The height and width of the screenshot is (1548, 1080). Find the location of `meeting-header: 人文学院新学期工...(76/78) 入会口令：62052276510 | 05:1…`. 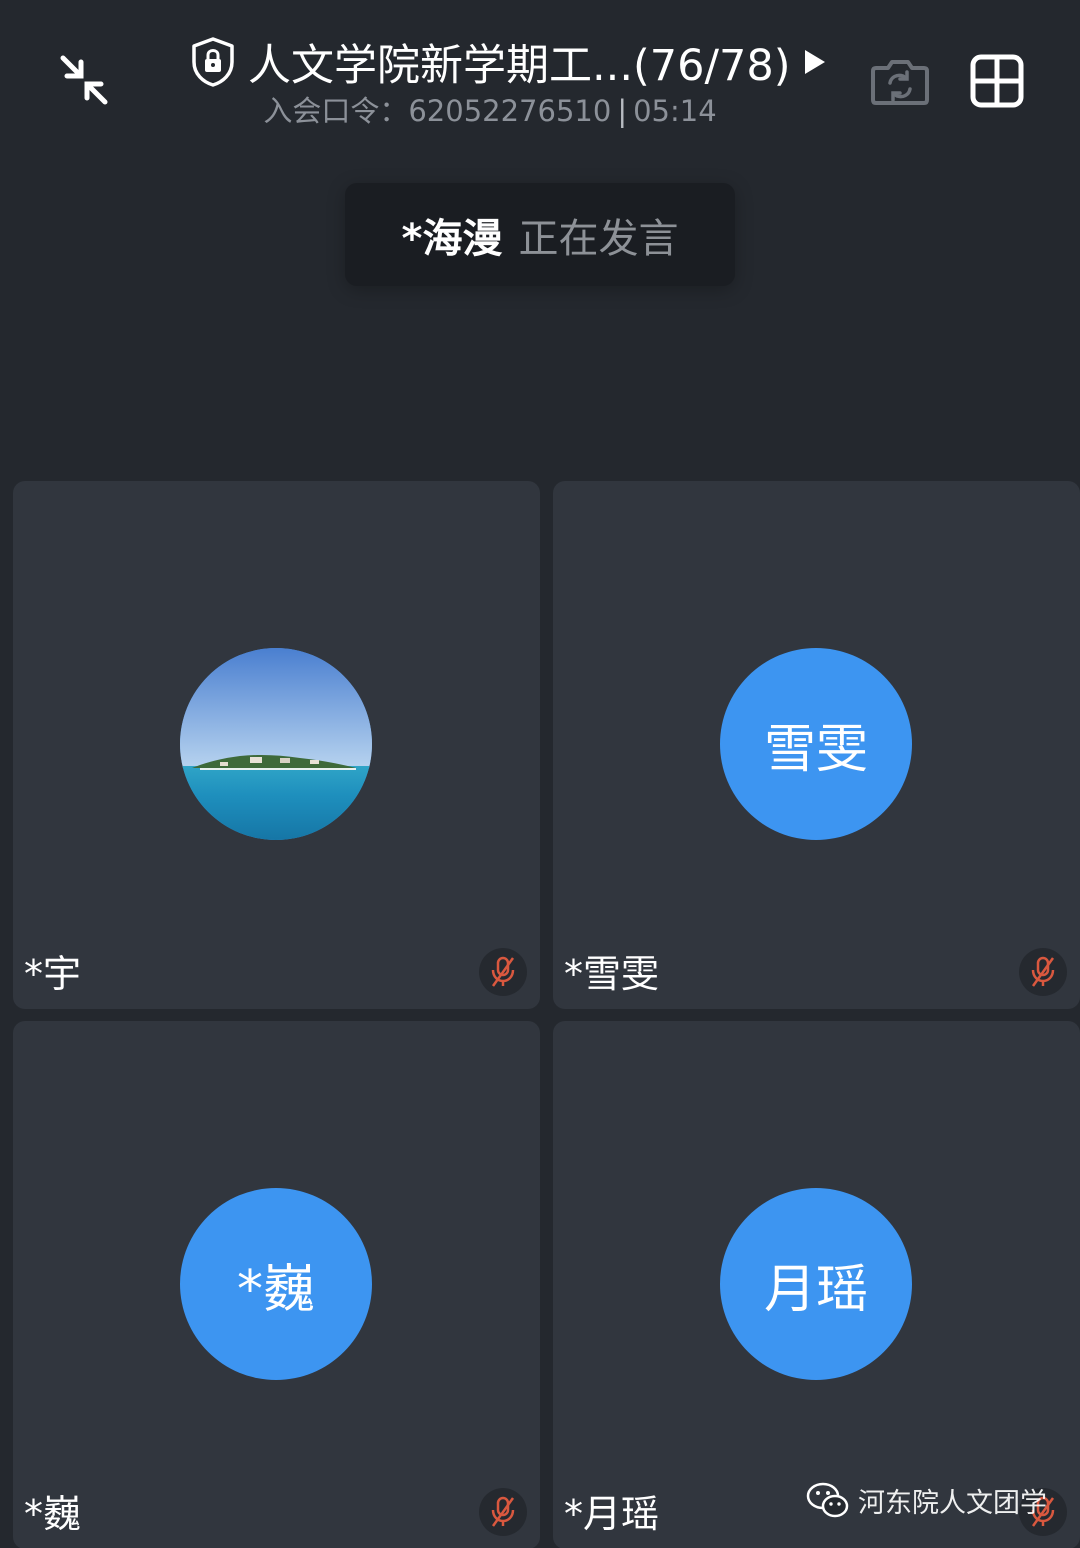

meeting-header: 人文学院新学期工...(76/78) 入会口令：62052276510 | 05:1… is located at coordinates (540, 75).